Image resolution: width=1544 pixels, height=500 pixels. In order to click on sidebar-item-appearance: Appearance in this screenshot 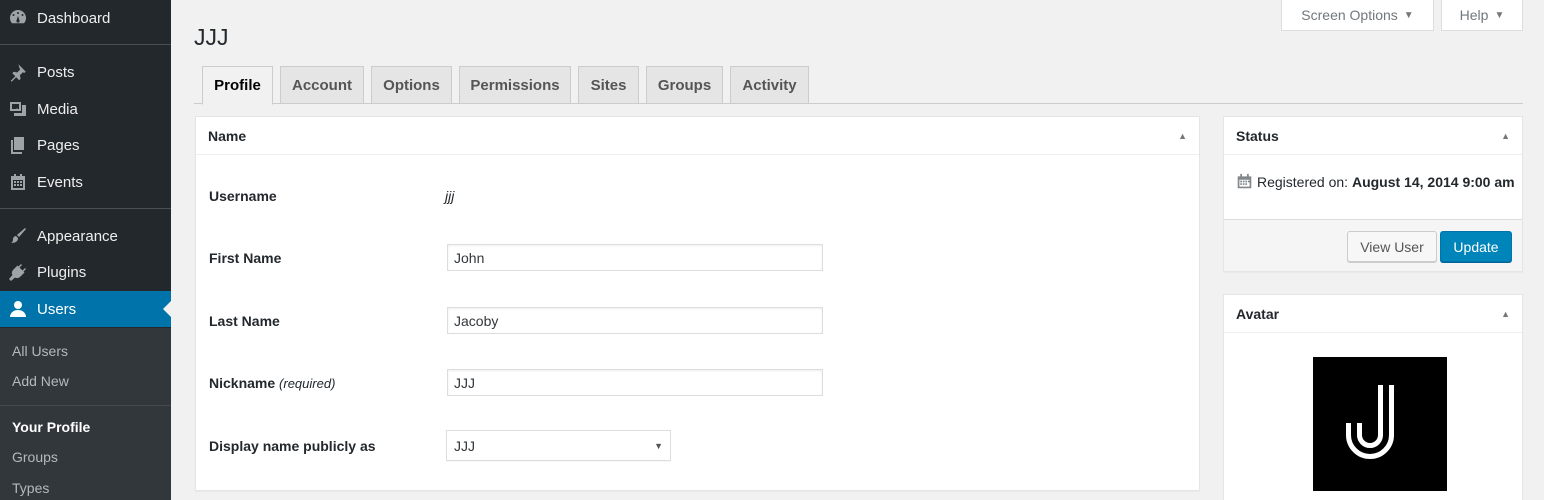, I will do `click(85, 236)`.